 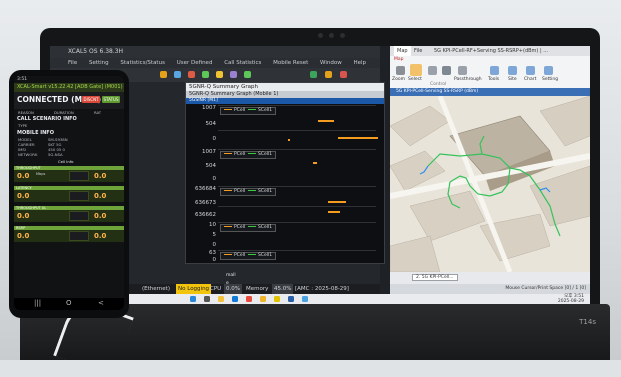 What do you see at coordinates (235, 299) in the screenshot?
I see `edge-icon` at bounding box center [235, 299].